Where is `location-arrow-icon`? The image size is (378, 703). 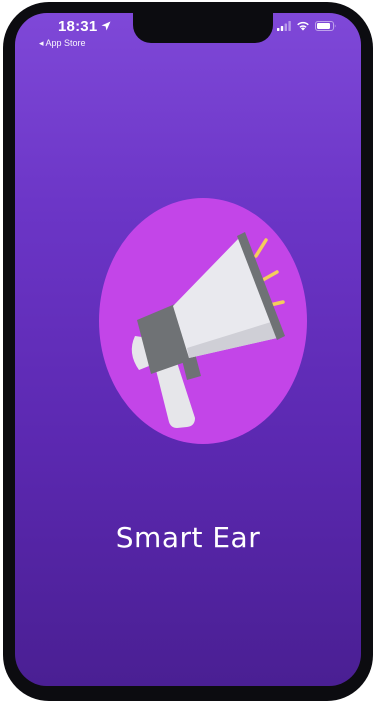
location-arrow-icon is located at coordinates (106, 26).